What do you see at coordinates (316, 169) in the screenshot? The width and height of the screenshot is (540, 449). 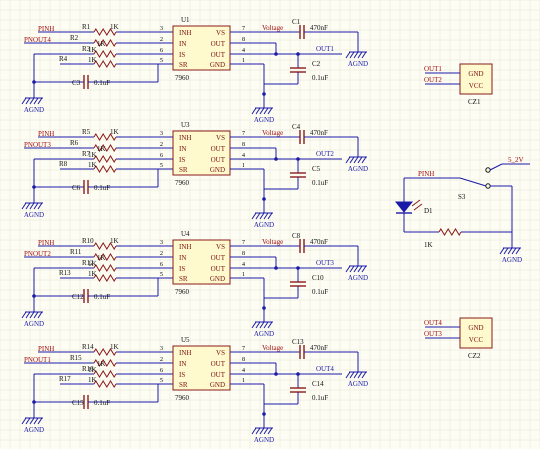 I see `capacitor-ref: C5` at bounding box center [316, 169].